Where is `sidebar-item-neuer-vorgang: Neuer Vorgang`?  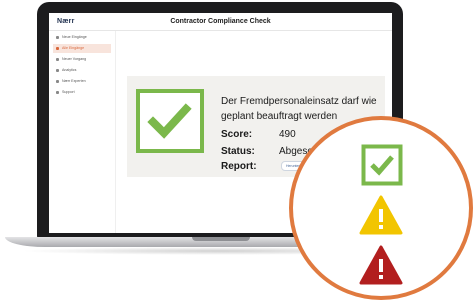
sidebar-item-neuer-vorgang: Neuer Vorgang is located at coordinates (82, 59).